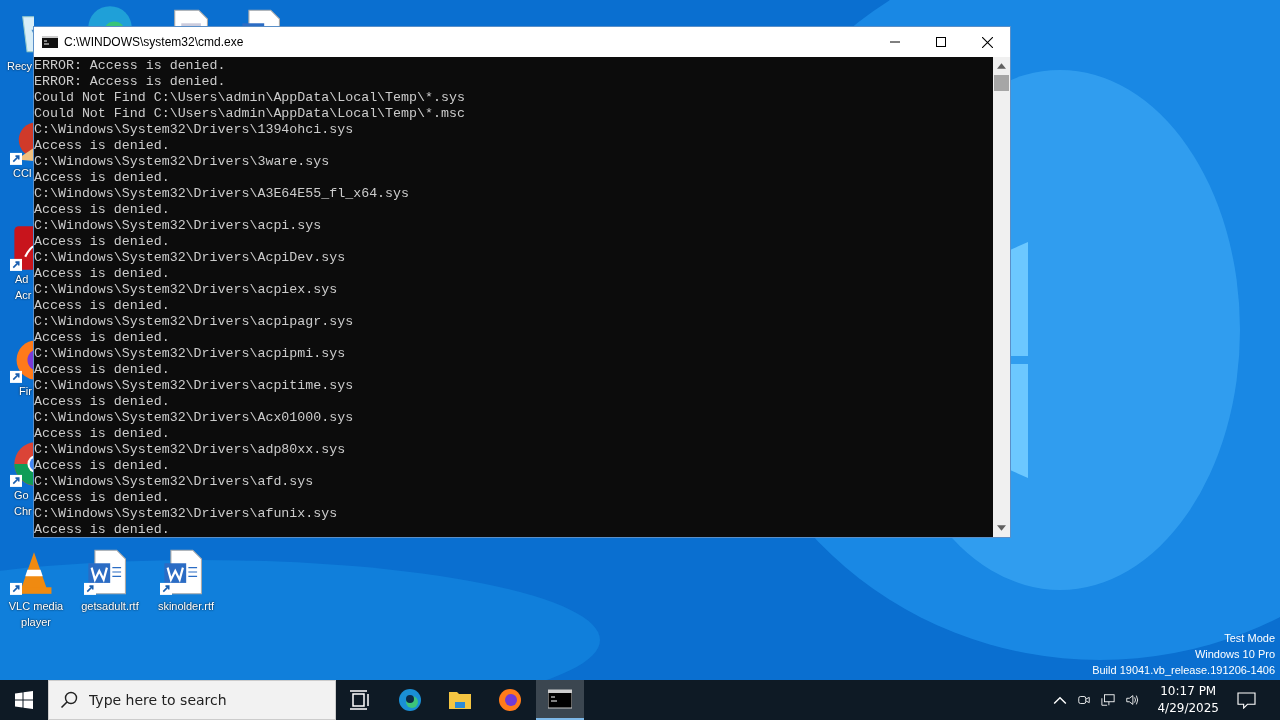 The width and height of the screenshot is (1280, 720). I want to click on console-line: C:\Windows\System32\Drivers\acpipagr.sys, so click(194, 322).